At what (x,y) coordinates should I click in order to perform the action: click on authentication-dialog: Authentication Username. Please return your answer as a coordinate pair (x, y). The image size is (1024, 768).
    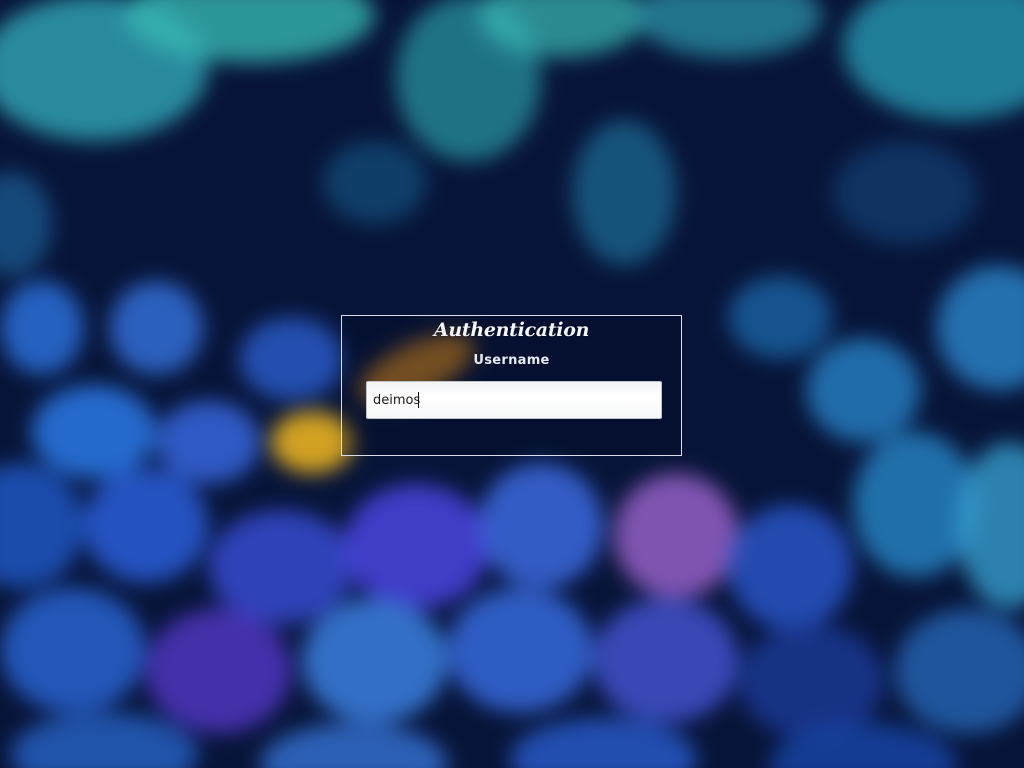
    Looking at the image, I should click on (511, 385).